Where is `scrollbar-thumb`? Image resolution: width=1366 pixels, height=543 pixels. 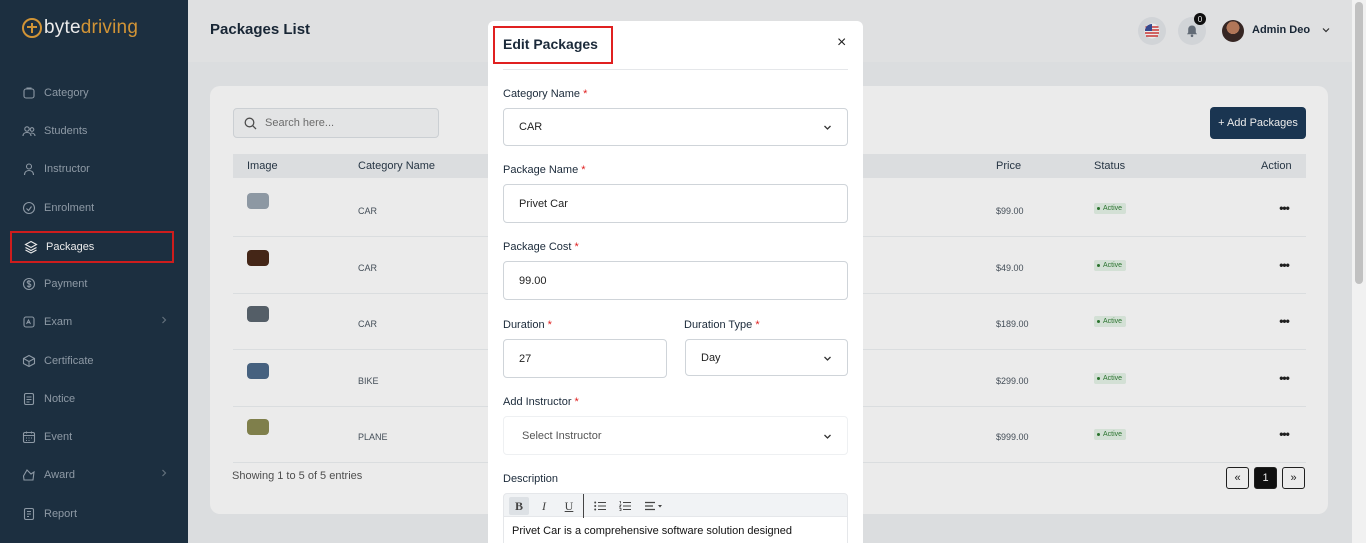 scrollbar-thumb is located at coordinates (1359, 143).